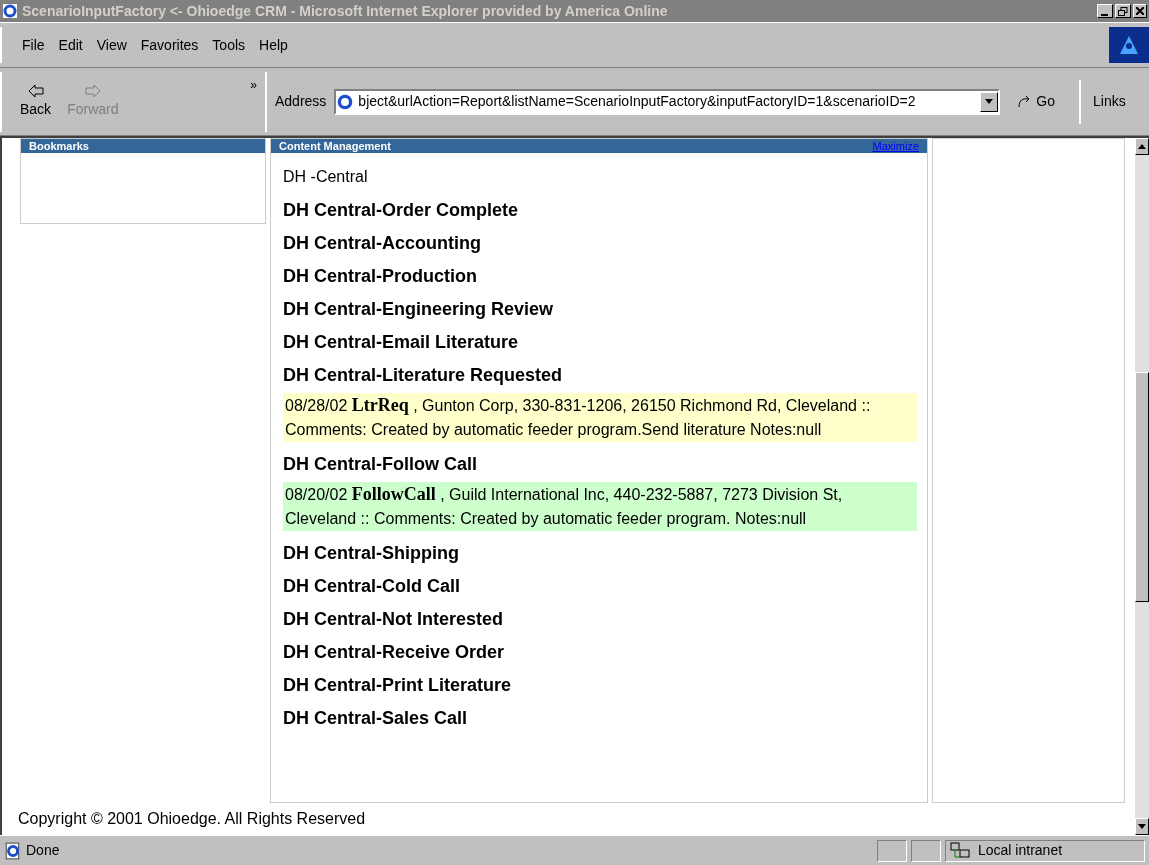 The width and height of the screenshot is (1149, 865). What do you see at coordinates (273, 45) in the screenshot?
I see `menu-item: Help` at bounding box center [273, 45].